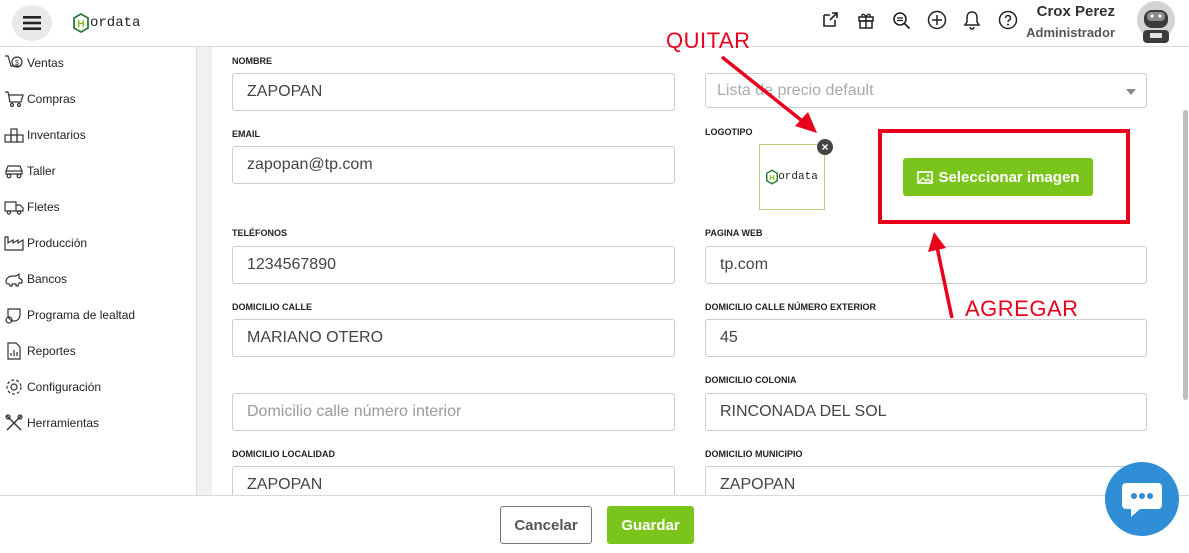 The width and height of the screenshot is (1189, 553). I want to click on save-button: Guardar, so click(650, 525).